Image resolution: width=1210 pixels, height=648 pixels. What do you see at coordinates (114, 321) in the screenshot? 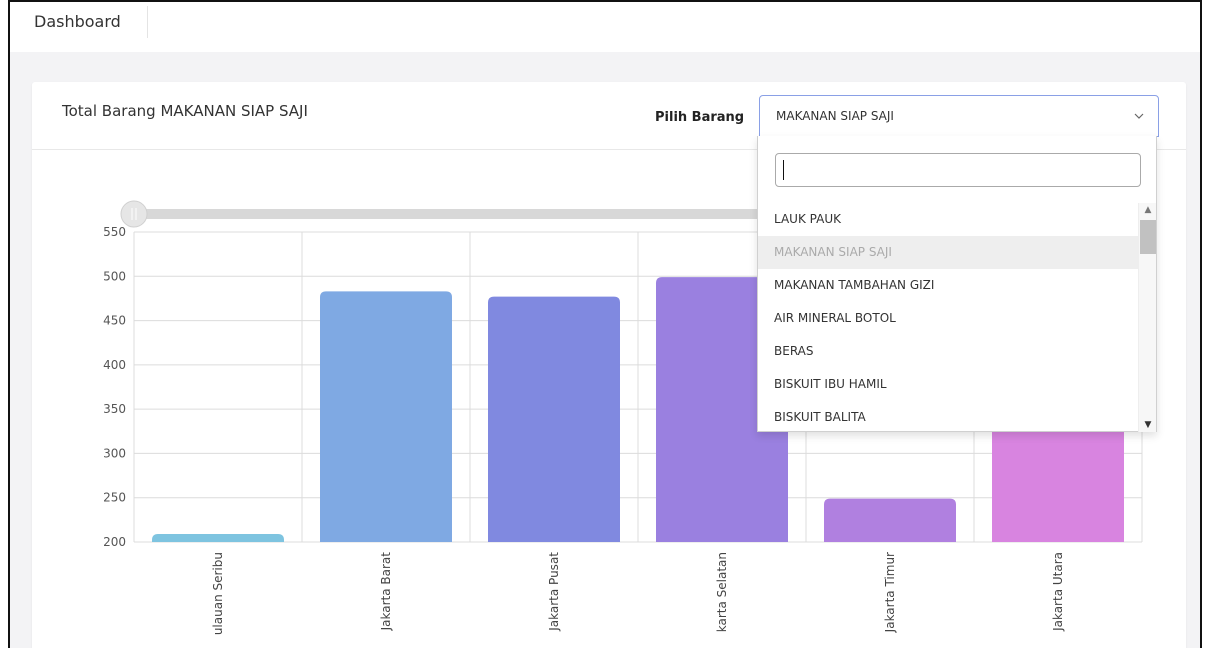
I see `y-tick-label: 450` at bounding box center [114, 321].